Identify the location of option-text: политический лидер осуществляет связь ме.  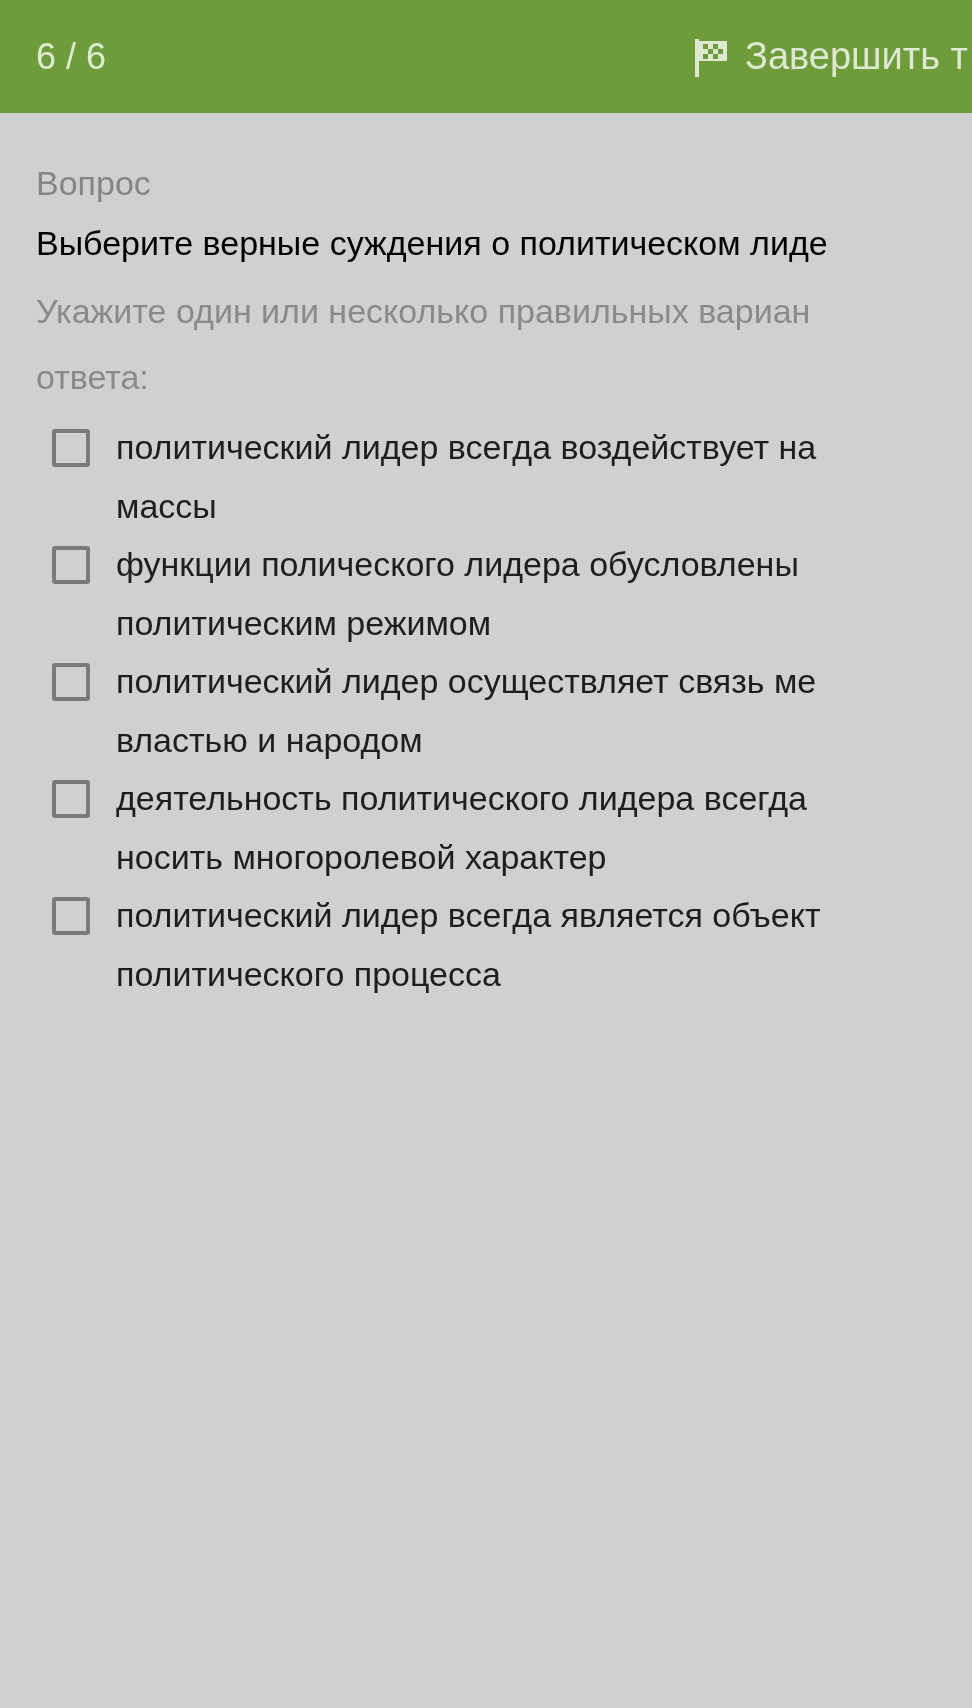
(466, 681).